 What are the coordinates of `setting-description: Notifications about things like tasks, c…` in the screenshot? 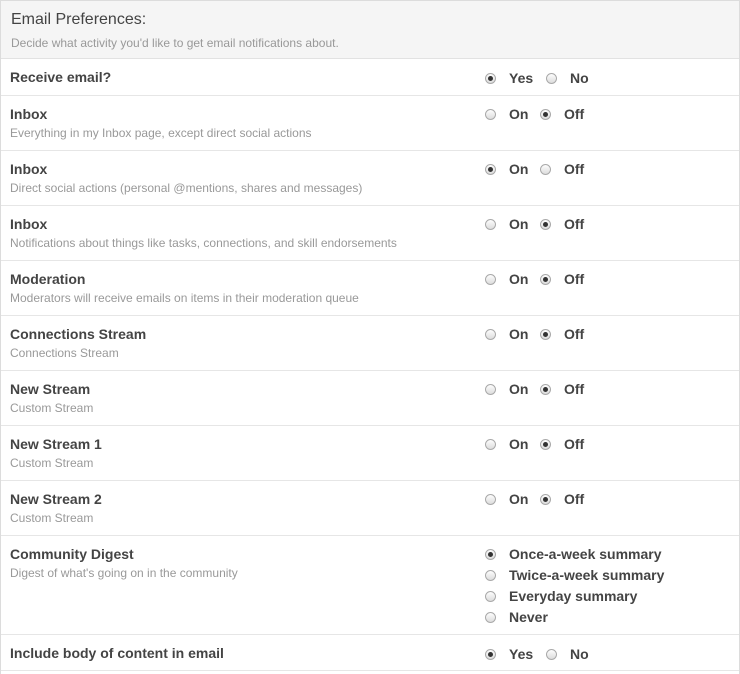 It's located at (203, 243).